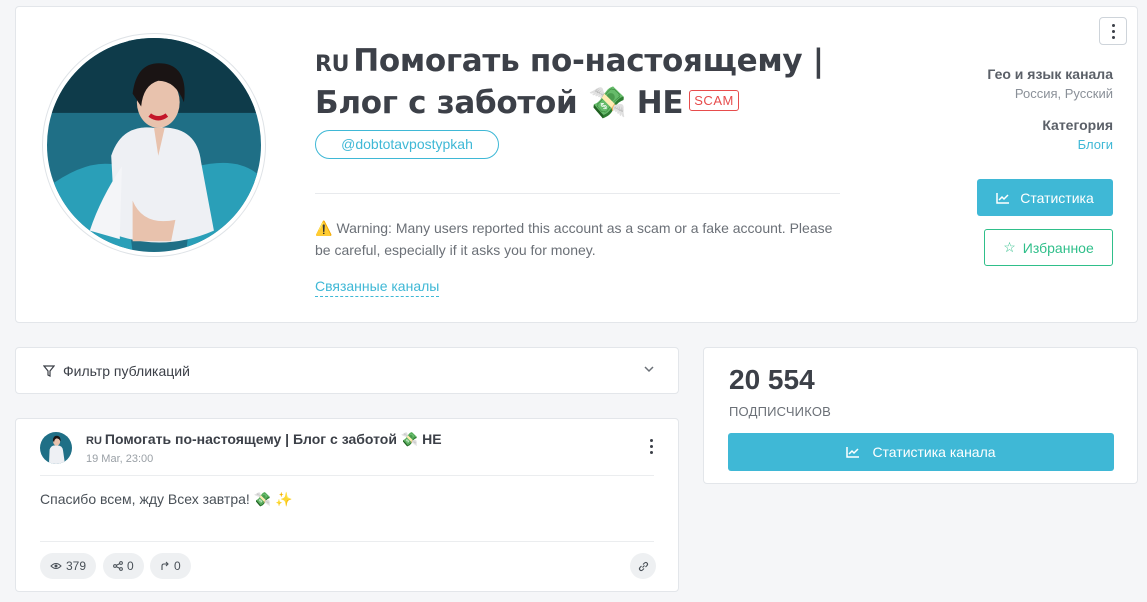 The height and width of the screenshot is (602, 1147). Describe the element at coordinates (347, 370) in the screenshot. I see `publications-filter: Фильтр публикаций` at that location.